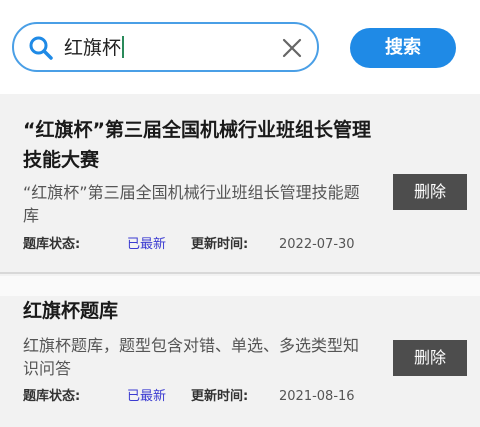 This screenshot has height=427, width=480. What do you see at coordinates (191, 204) in the screenshot?
I see `item-description: “红旗杯”第三届全国机械行业班组长管理技能题库` at bounding box center [191, 204].